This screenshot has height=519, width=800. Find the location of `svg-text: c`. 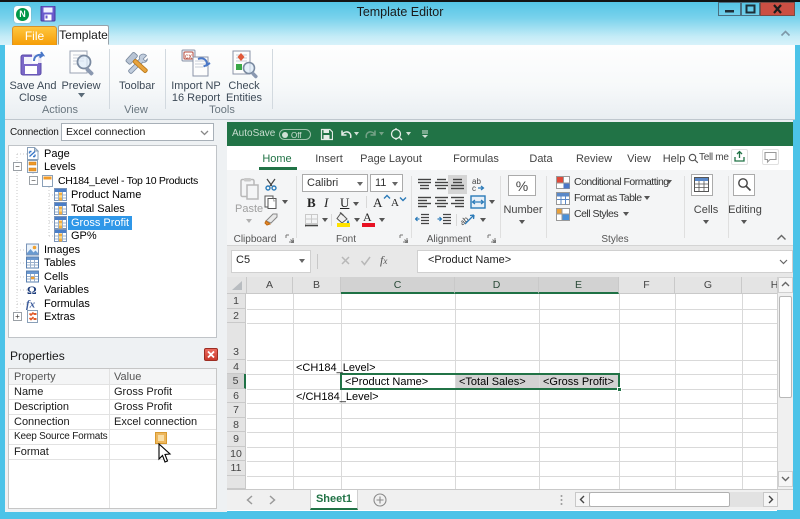

svg-text: c is located at coordinates (474, 187).